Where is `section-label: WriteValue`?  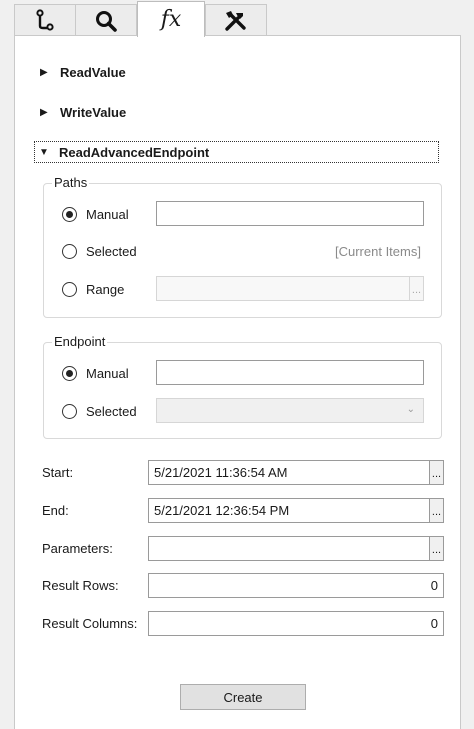 section-label: WriteValue is located at coordinates (93, 112).